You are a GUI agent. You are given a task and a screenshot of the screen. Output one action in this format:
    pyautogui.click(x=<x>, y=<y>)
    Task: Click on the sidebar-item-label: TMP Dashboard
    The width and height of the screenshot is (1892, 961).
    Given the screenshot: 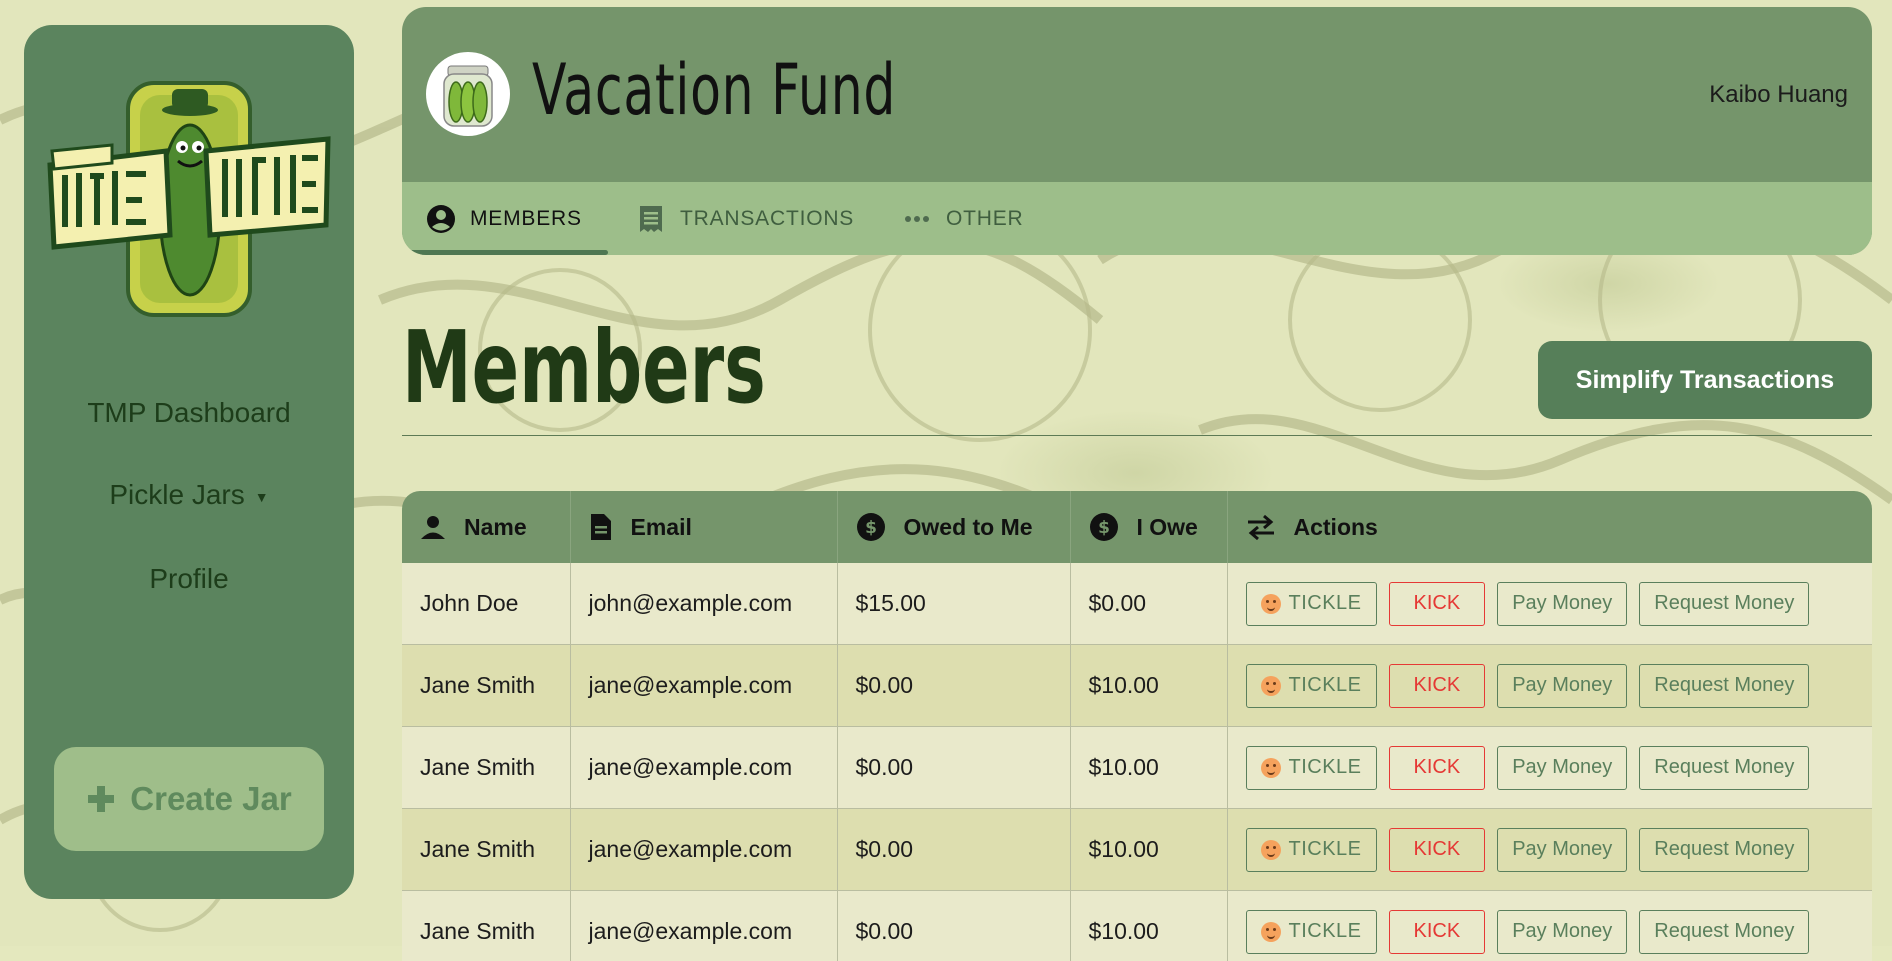 What is the action you would take?
    pyautogui.click(x=188, y=412)
    